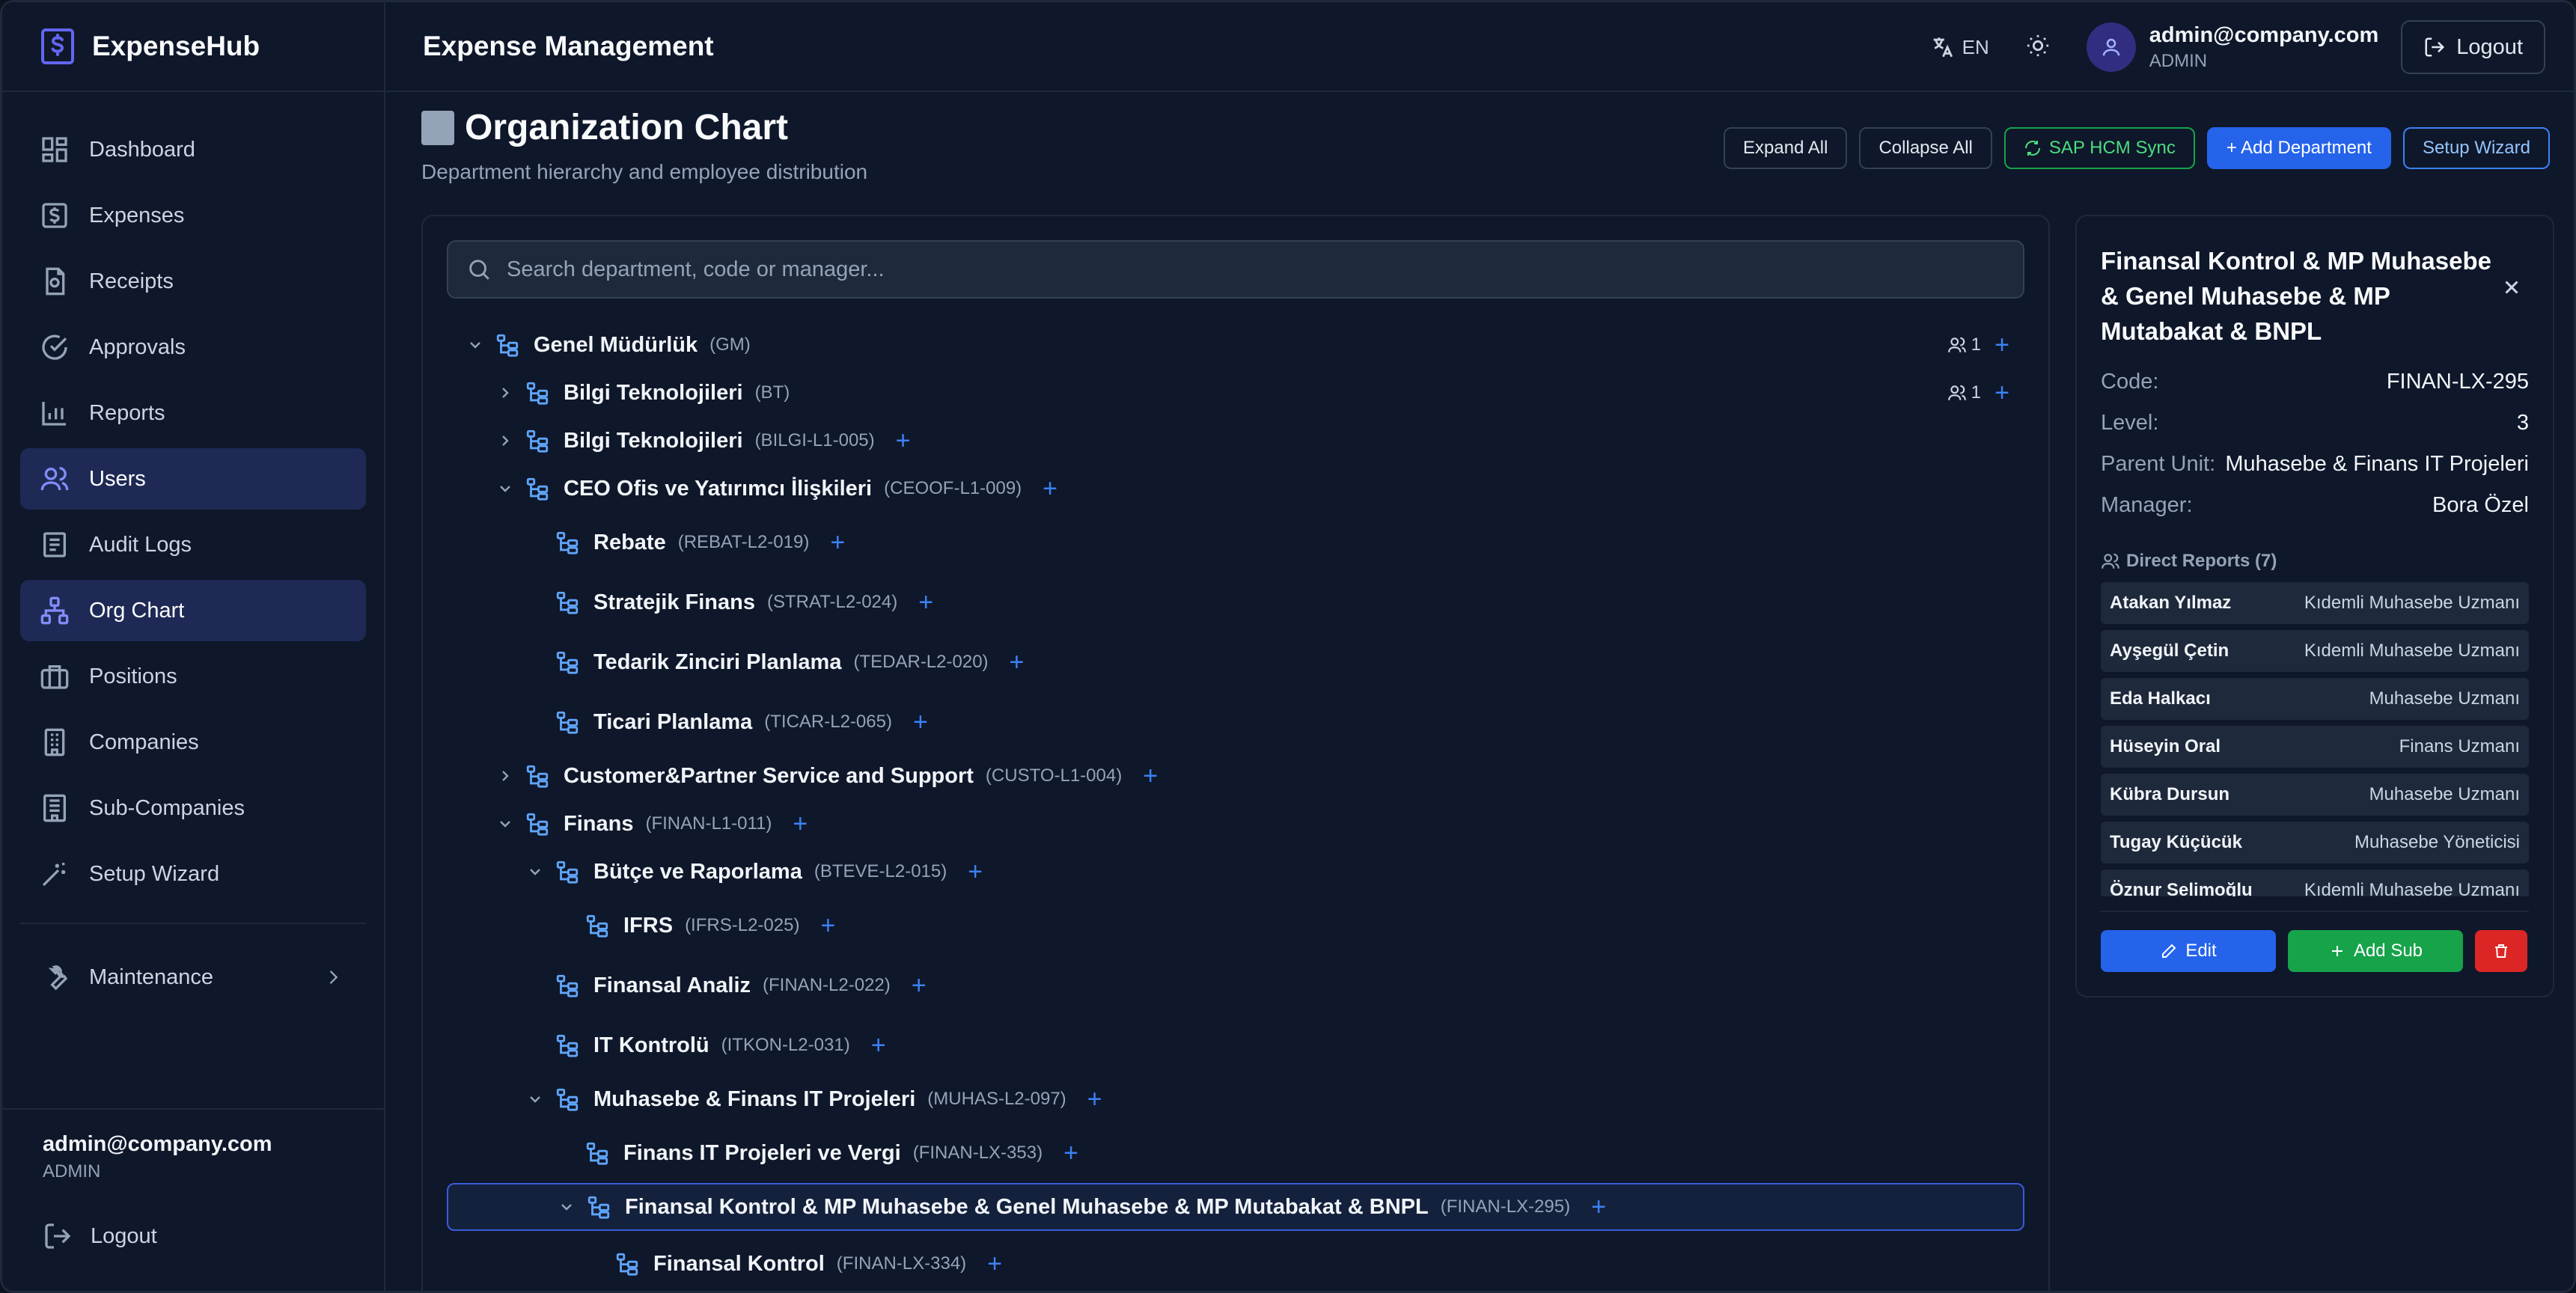  I want to click on sidebar-item-expenses: Expenses, so click(193, 215).